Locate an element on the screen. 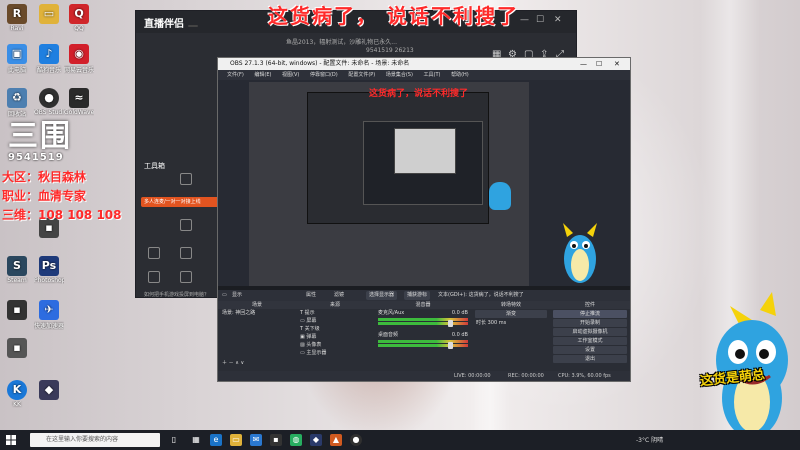 The image size is (800, 450). desktop-icon: ♪ 酷狗音乐 is located at coordinates (49, 59).